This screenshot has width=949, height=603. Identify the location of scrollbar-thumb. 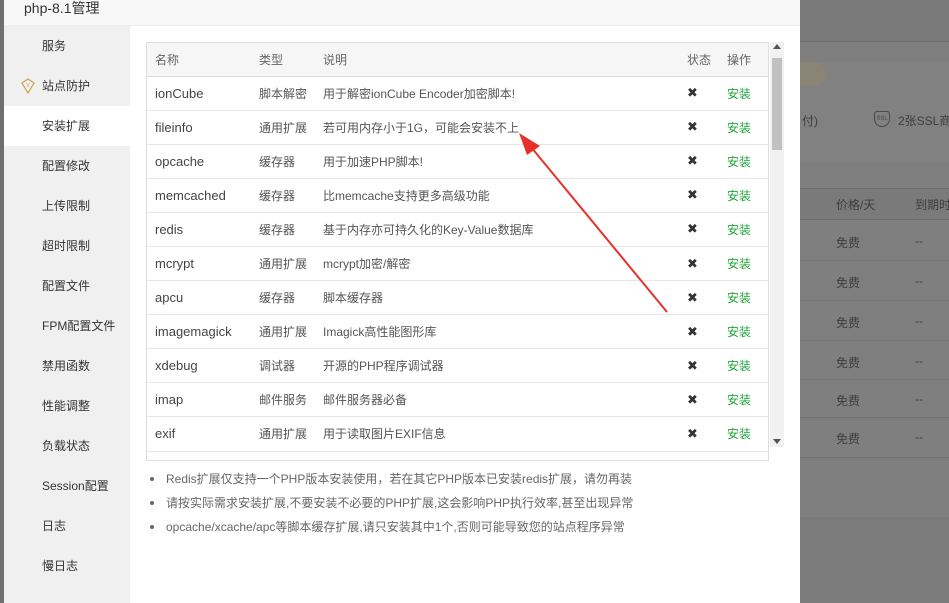
(777, 104).